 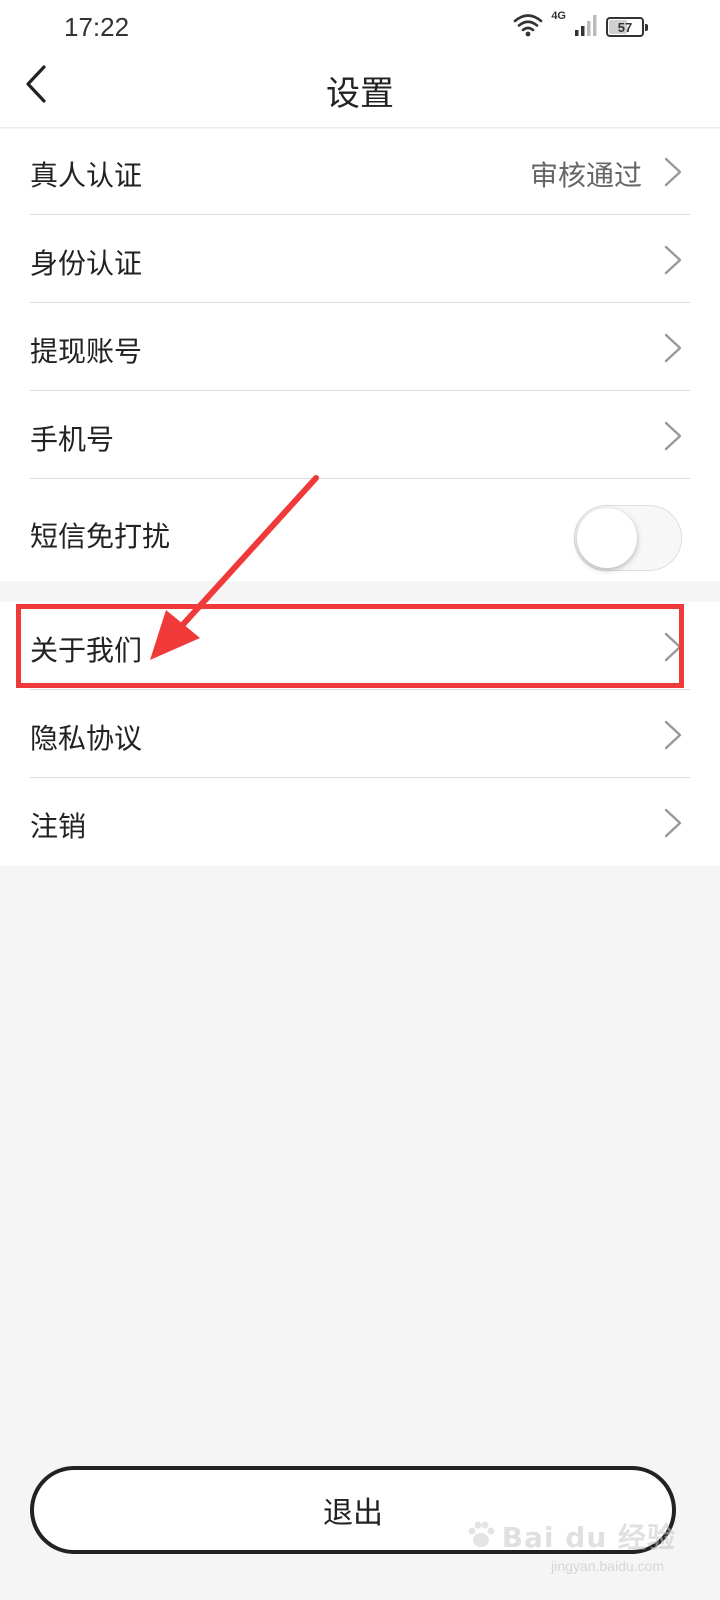 What do you see at coordinates (58, 826) in the screenshot?
I see `settings-item-label: 注销` at bounding box center [58, 826].